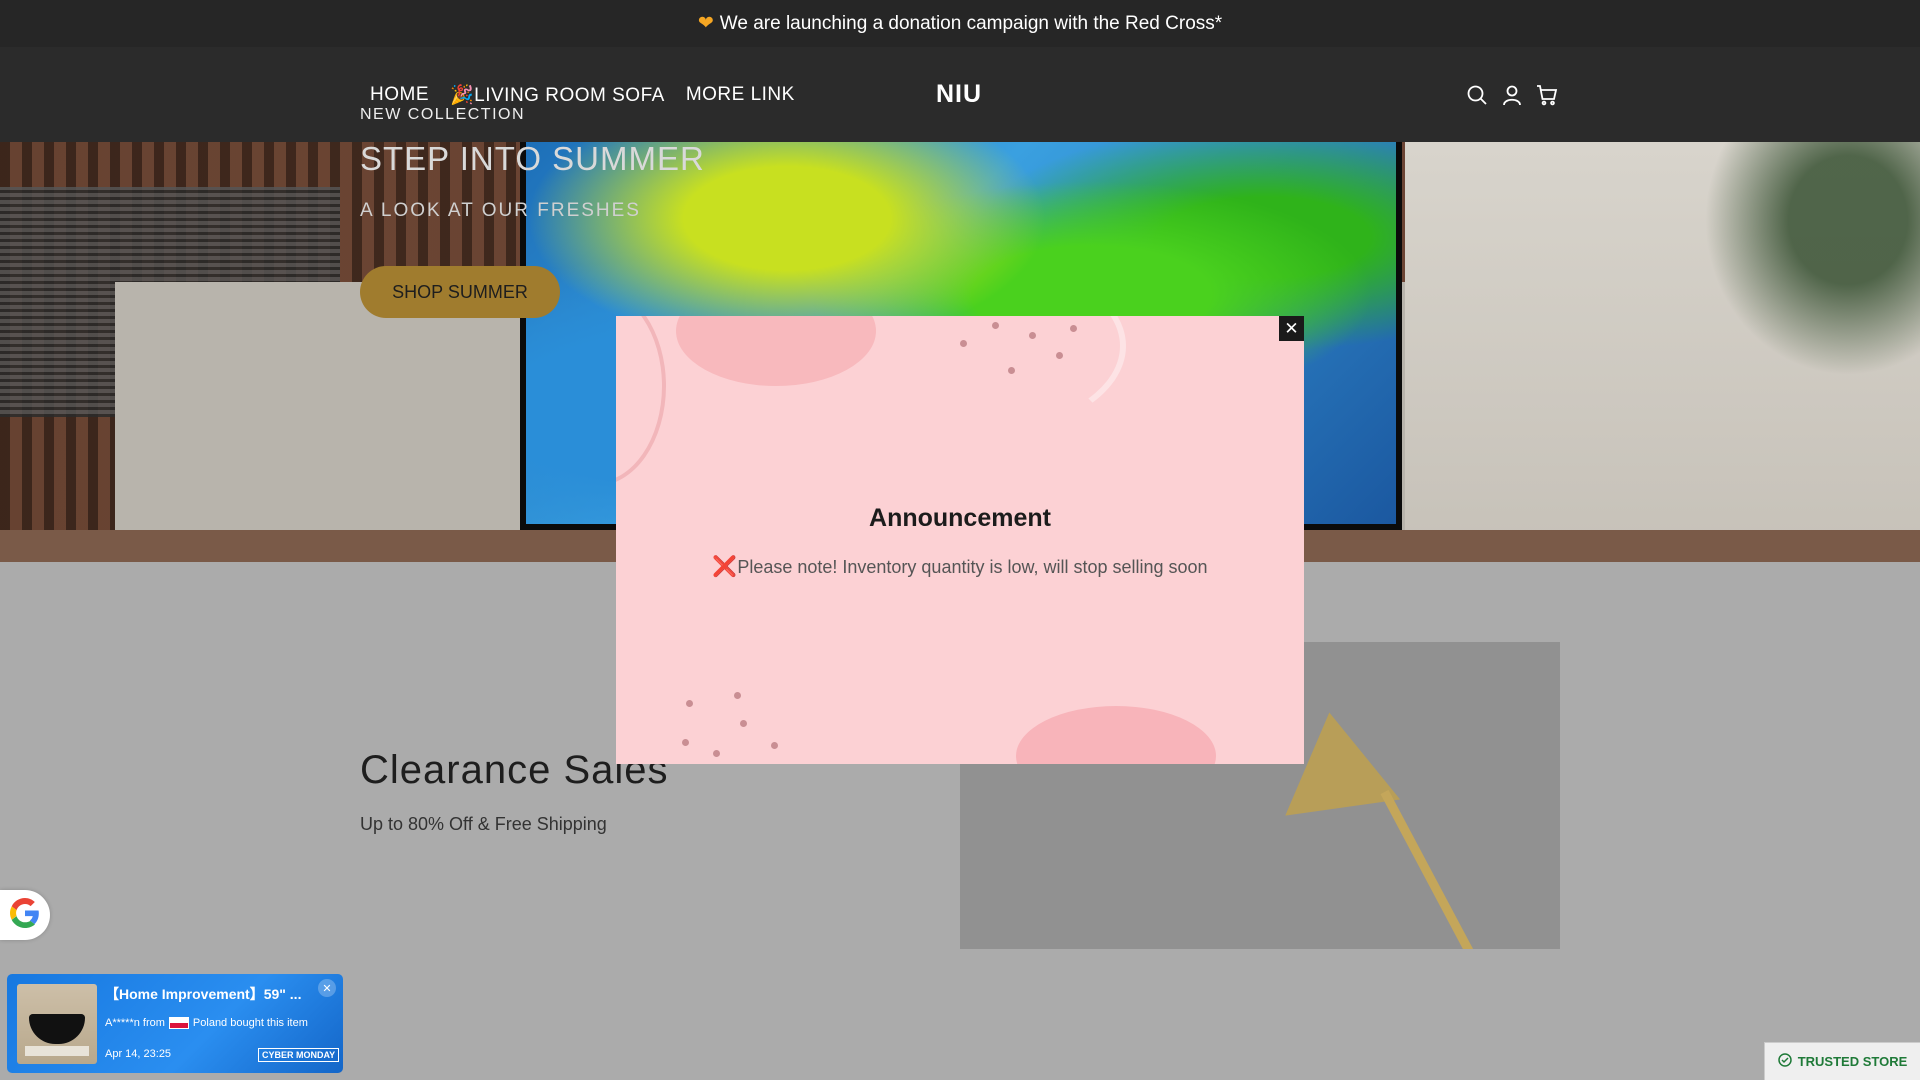  What do you see at coordinates (138, 1054) in the screenshot?
I see `notification-date: Apr 14, 23:25` at bounding box center [138, 1054].